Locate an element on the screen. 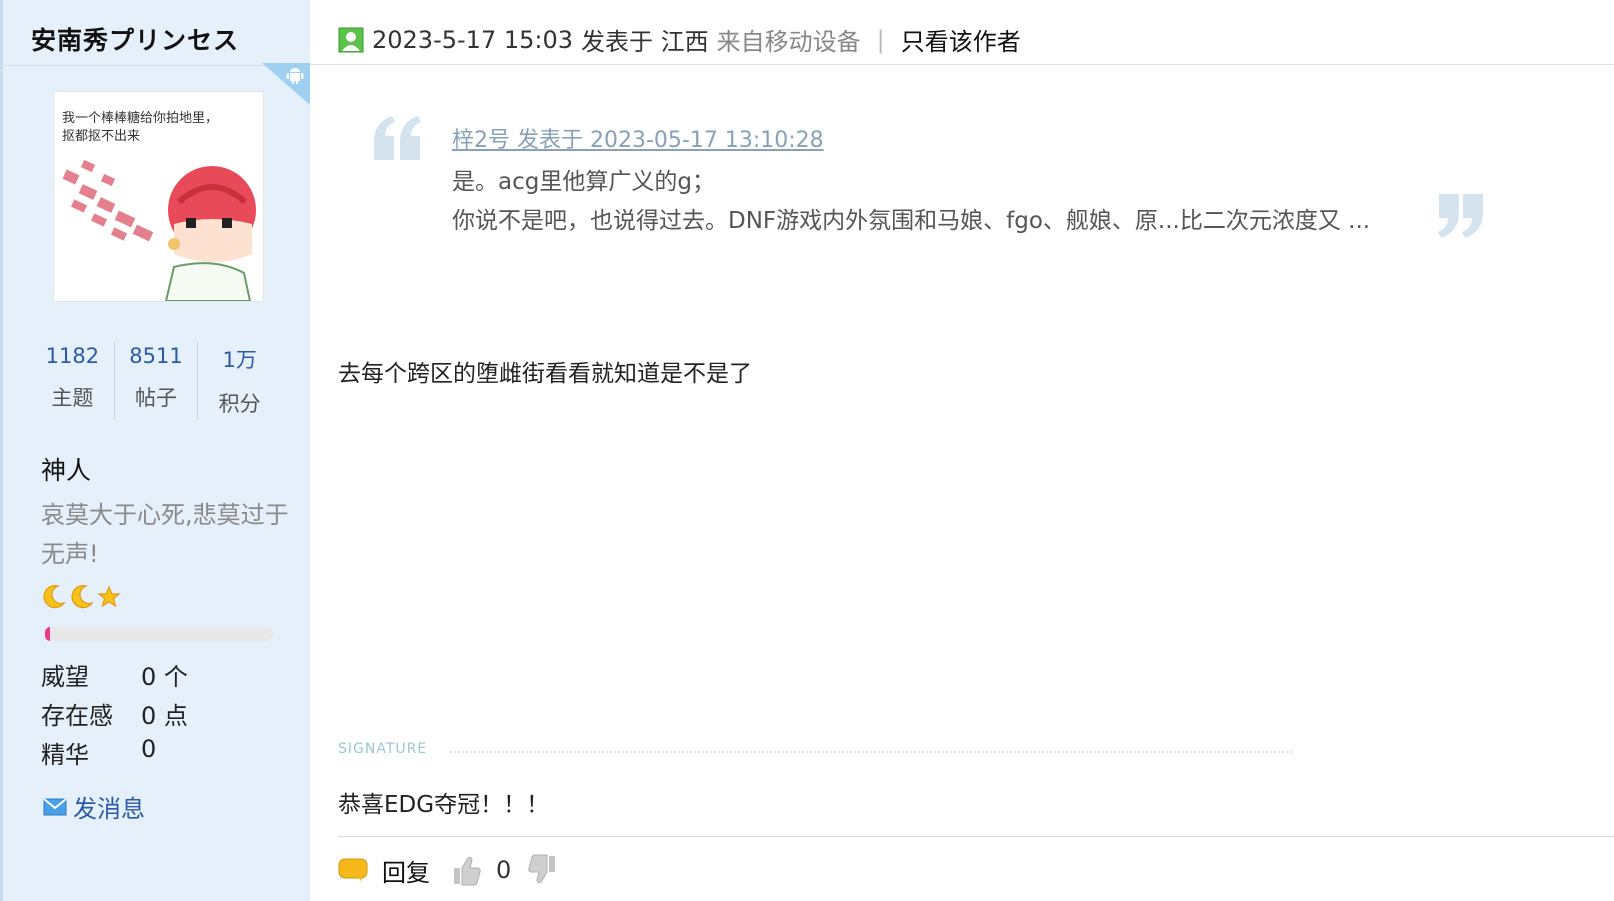 The width and height of the screenshot is (1614, 901). envelope-icon is located at coordinates (55, 806).